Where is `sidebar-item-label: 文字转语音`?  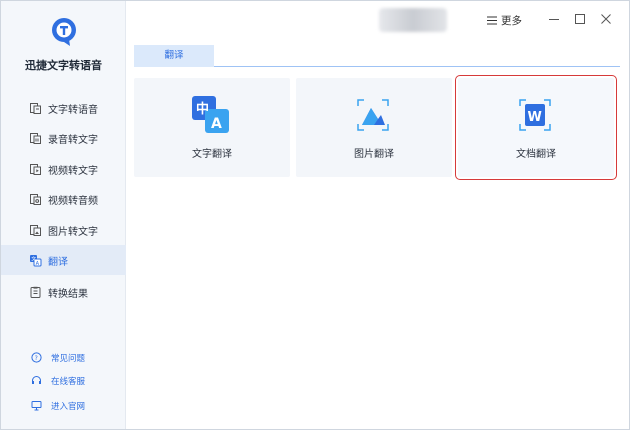
sidebar-item-label: 文字转语音 is located at coordinates (73, 110).